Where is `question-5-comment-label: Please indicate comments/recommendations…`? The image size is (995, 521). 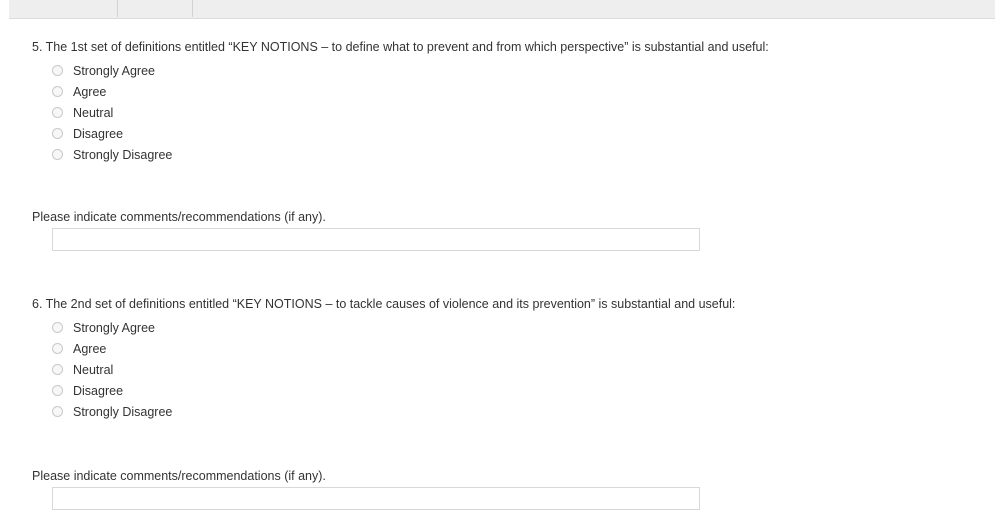
question-5-comment-label: Please indicate comments/recommendations… is located at coordinates (179, 217).